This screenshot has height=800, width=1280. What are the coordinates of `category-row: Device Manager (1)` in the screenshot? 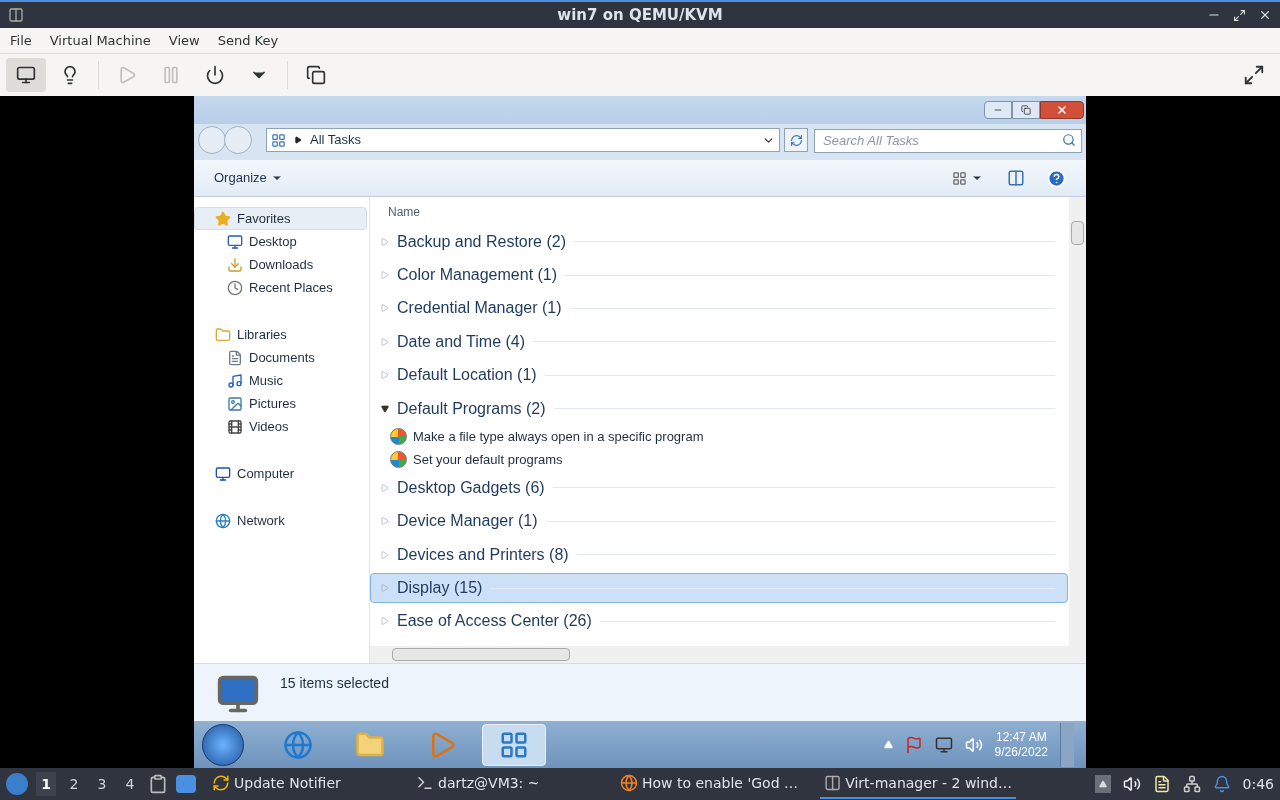 It's located at (719, 521).